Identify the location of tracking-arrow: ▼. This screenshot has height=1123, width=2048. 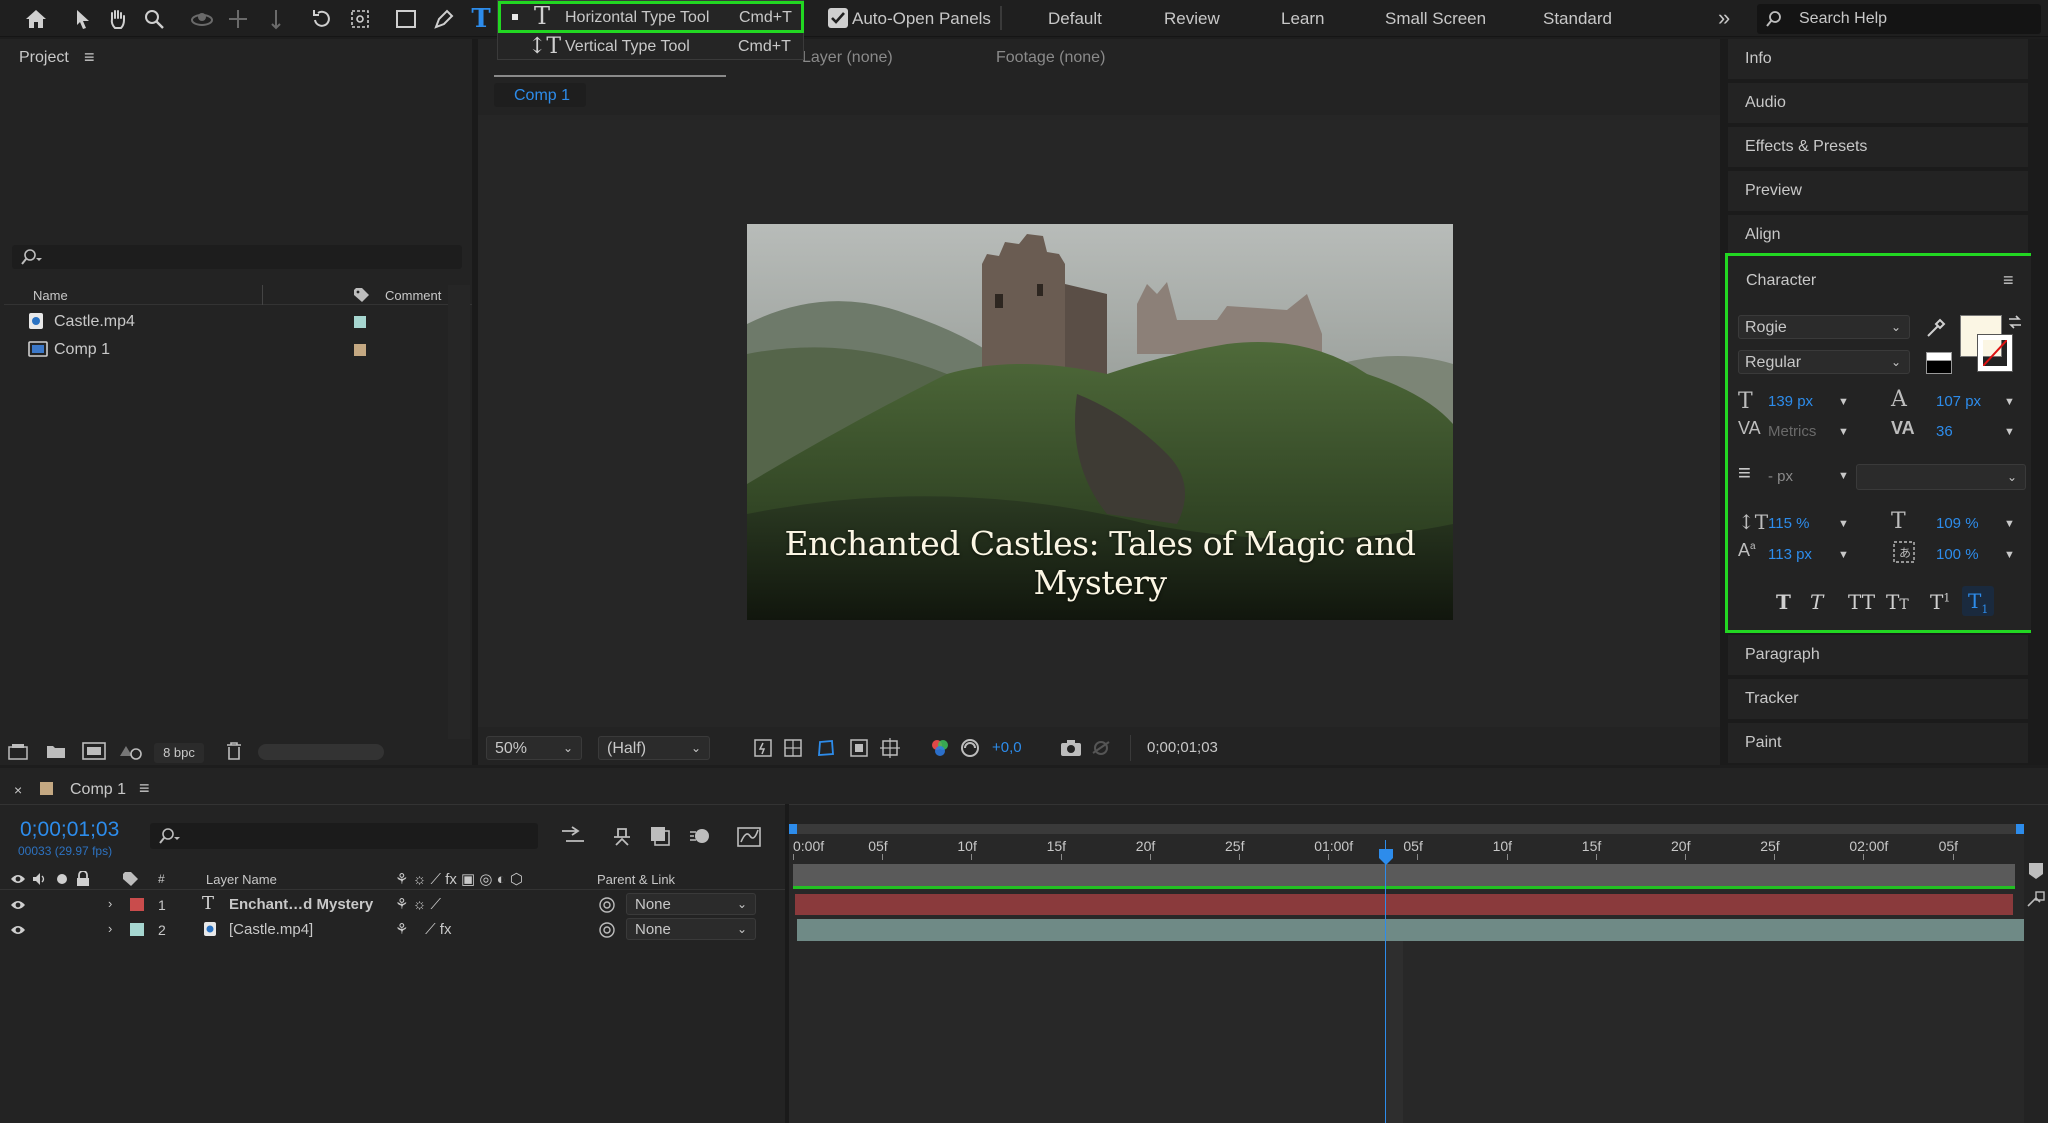
(2009, 432).